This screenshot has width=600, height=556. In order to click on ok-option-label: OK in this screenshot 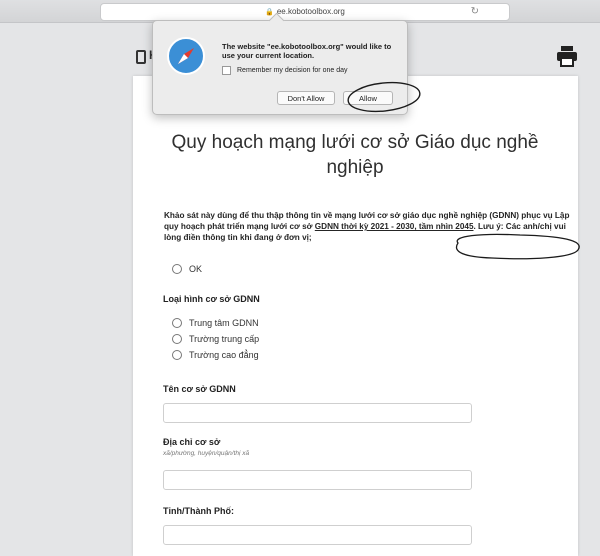, I will do `click(196, 269)`.